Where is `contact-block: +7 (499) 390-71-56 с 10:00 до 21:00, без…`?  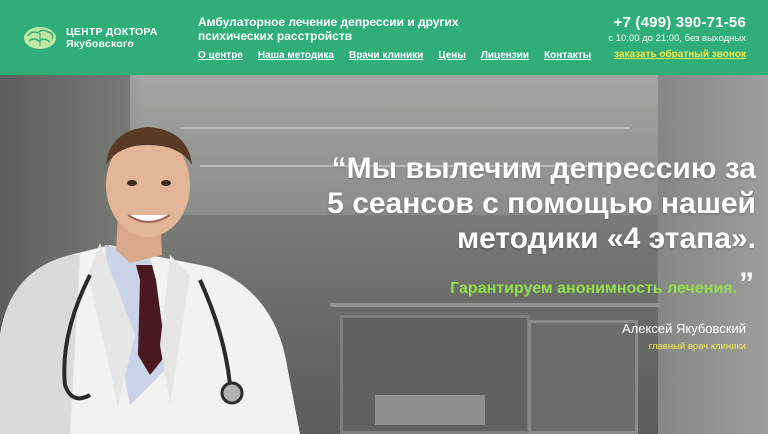 contact-block: +7 (499) 390-71-56 с 10:00 до 21:00, без… is located at coordinates (677, 29).